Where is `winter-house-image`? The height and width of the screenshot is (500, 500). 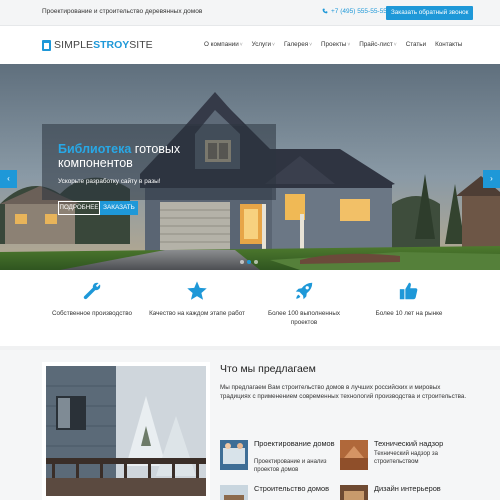
winter-house-image is located at coordinates (126, 431).